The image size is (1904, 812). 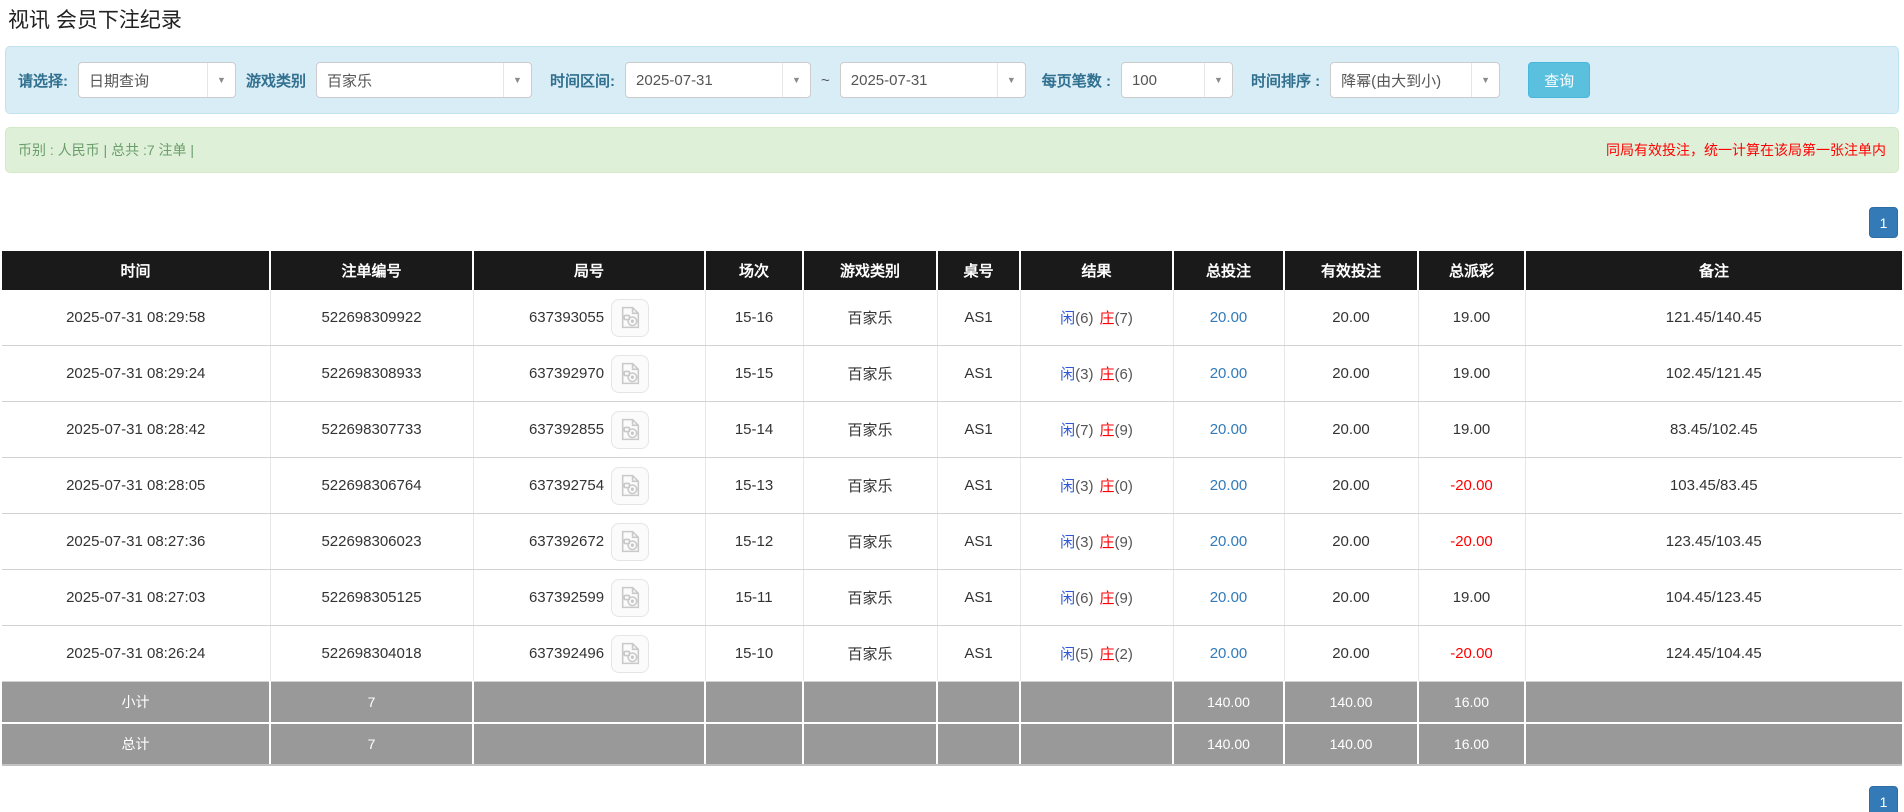 I want to click on cell-payout: -20.00, so click(x=1472, y=541).